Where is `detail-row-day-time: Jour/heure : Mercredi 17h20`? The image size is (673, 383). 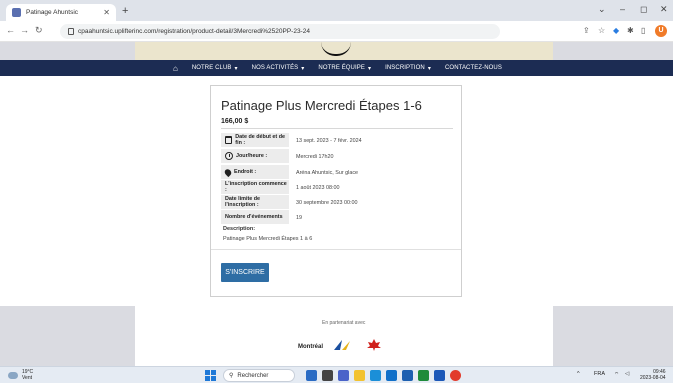 detail-row-day-time: Jour/heure : Mercredi 17h20 is located at coordinates (277, 156).